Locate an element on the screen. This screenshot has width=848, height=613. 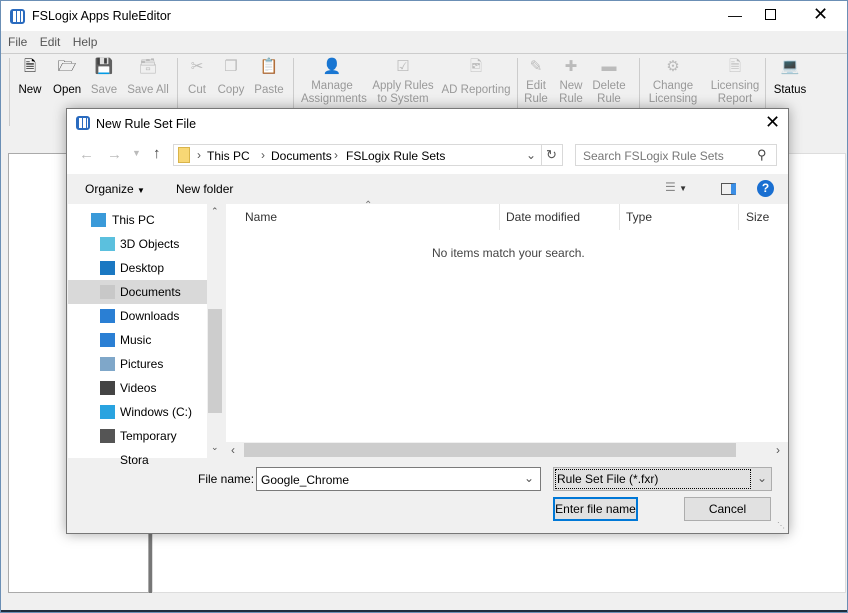
toolbar-button-edit-rule: ✎ Edit Rule is located at coordinates (536, 82).